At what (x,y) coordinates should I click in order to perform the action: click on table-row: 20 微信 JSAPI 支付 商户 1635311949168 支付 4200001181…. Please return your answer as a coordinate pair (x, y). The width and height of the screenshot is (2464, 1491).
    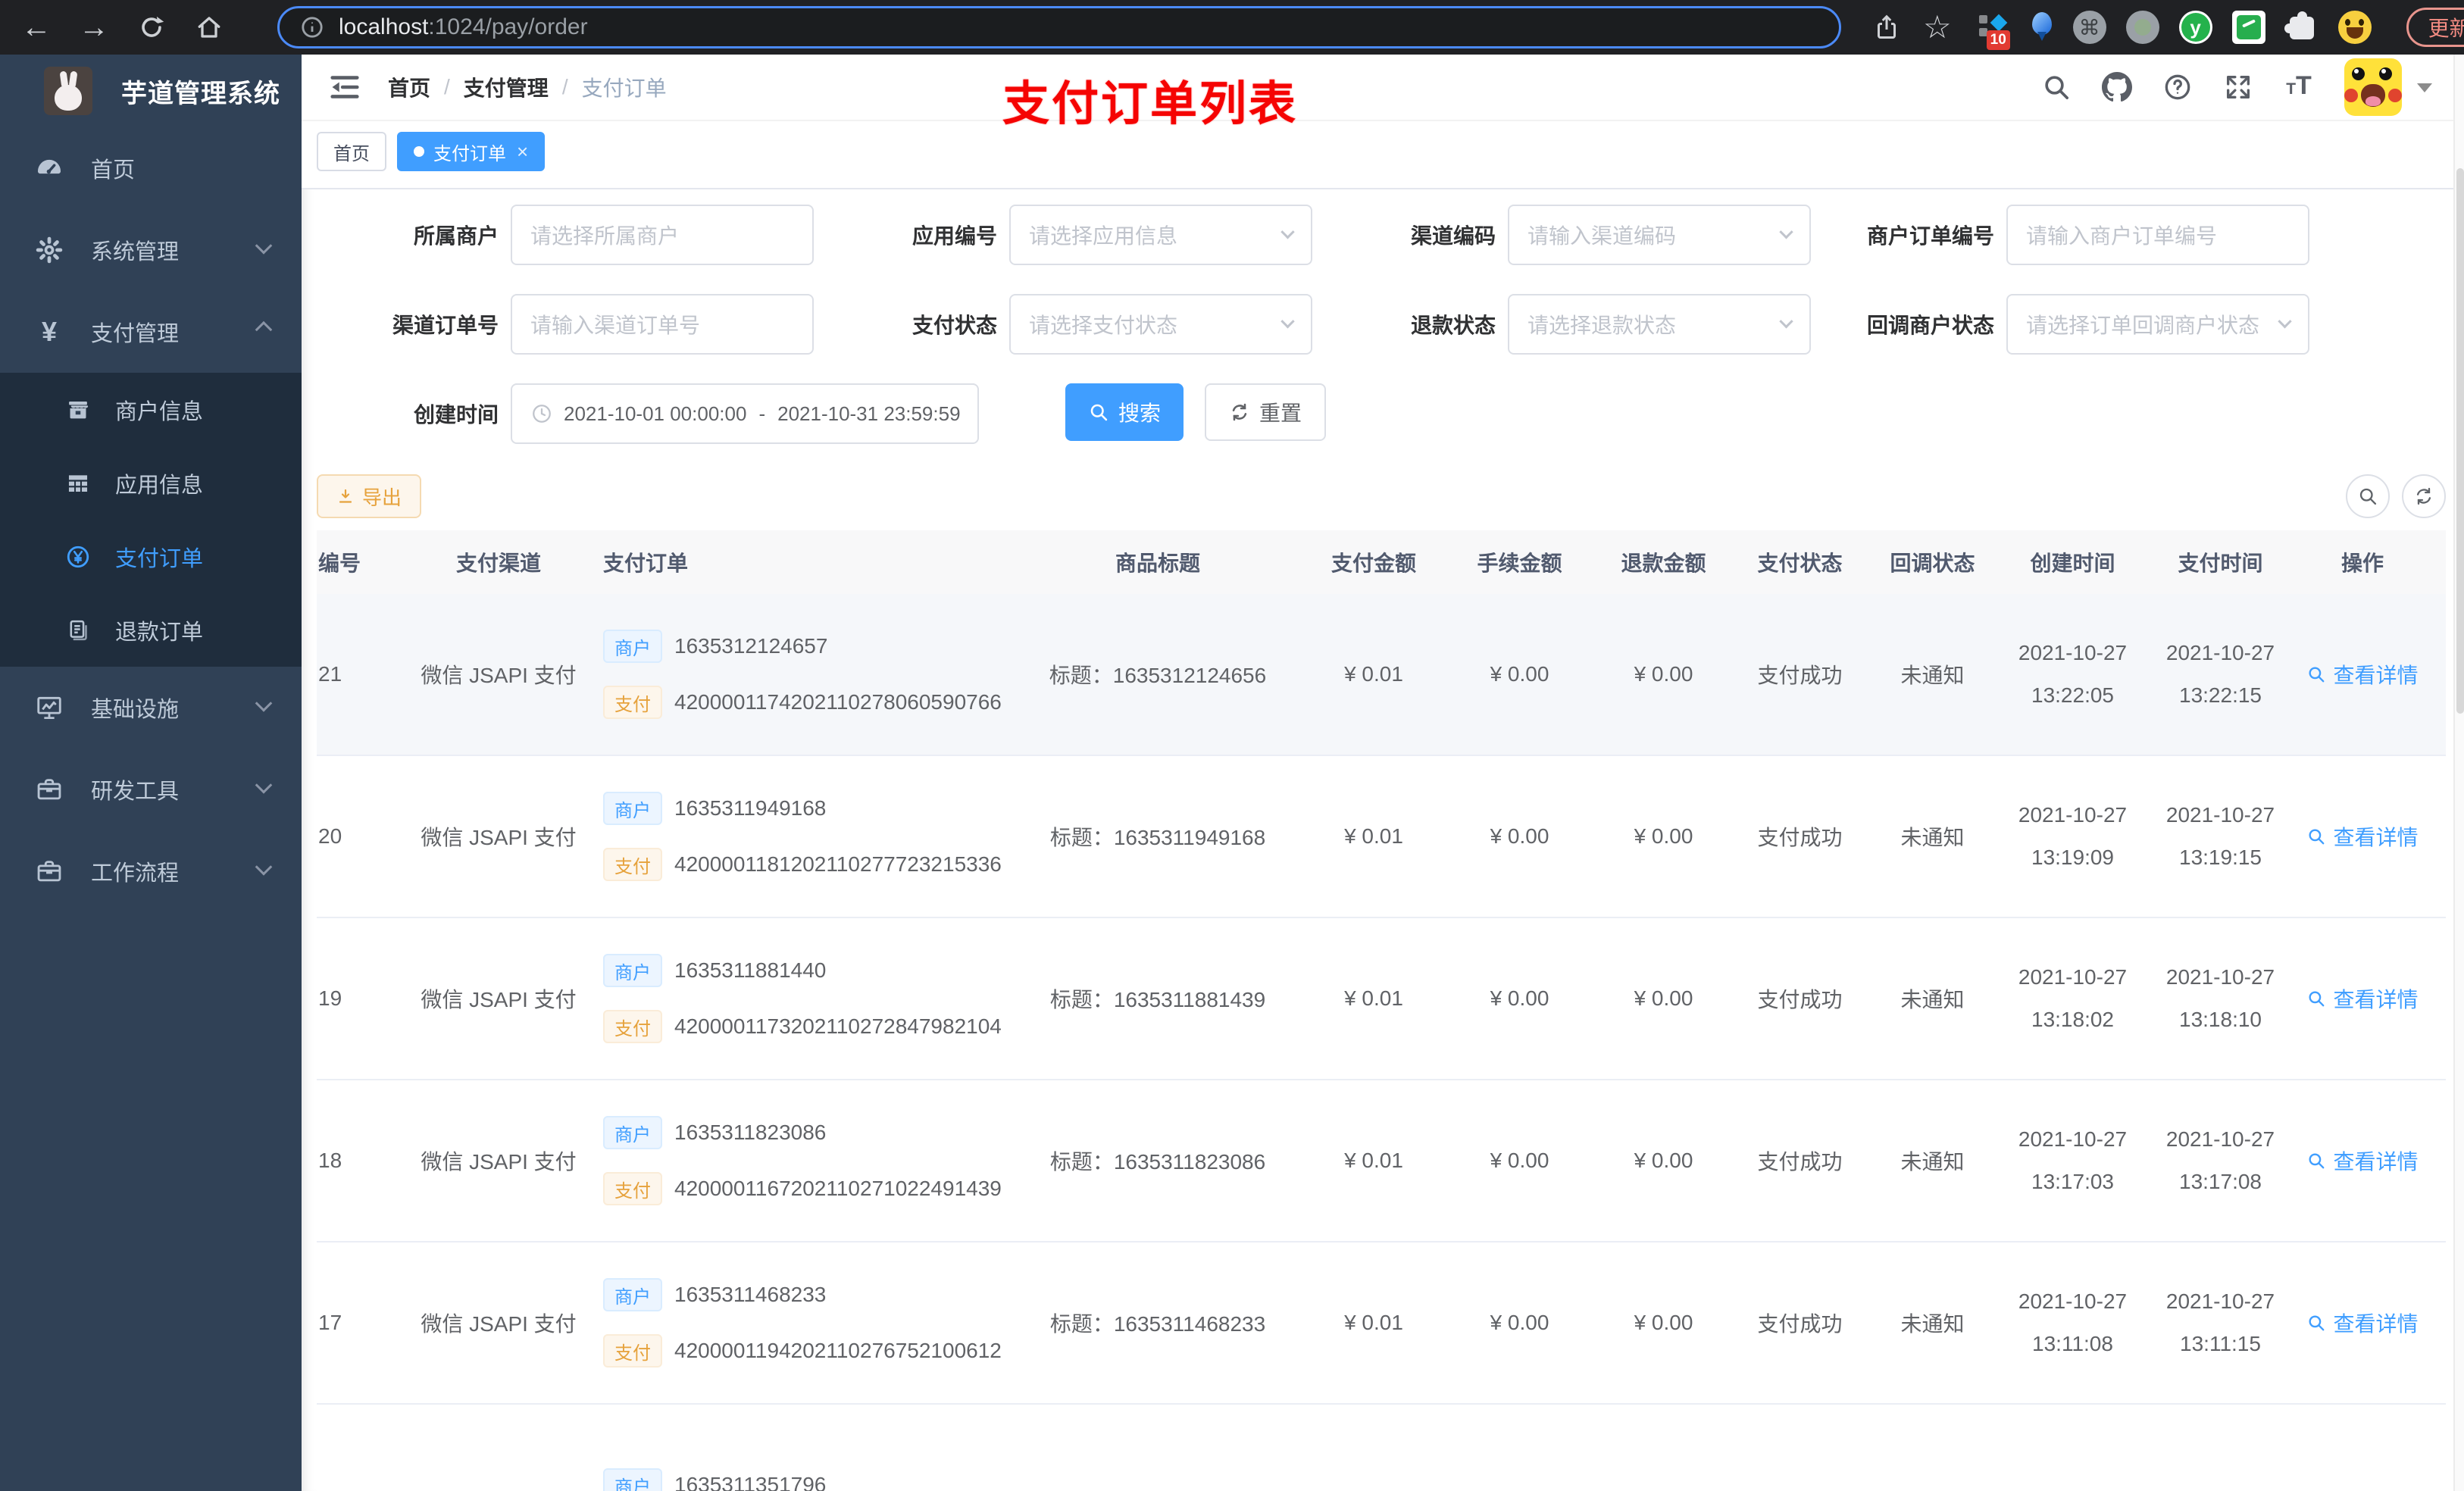
    Looking at the image, I should click on (1381, 837).